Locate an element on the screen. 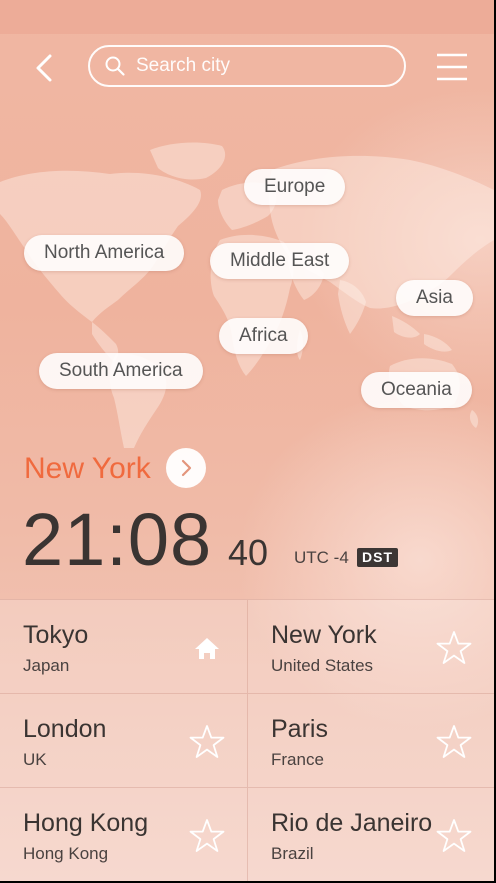 The image size is (496, 883). region-south-america: South America is located at coordinates (121, 371).